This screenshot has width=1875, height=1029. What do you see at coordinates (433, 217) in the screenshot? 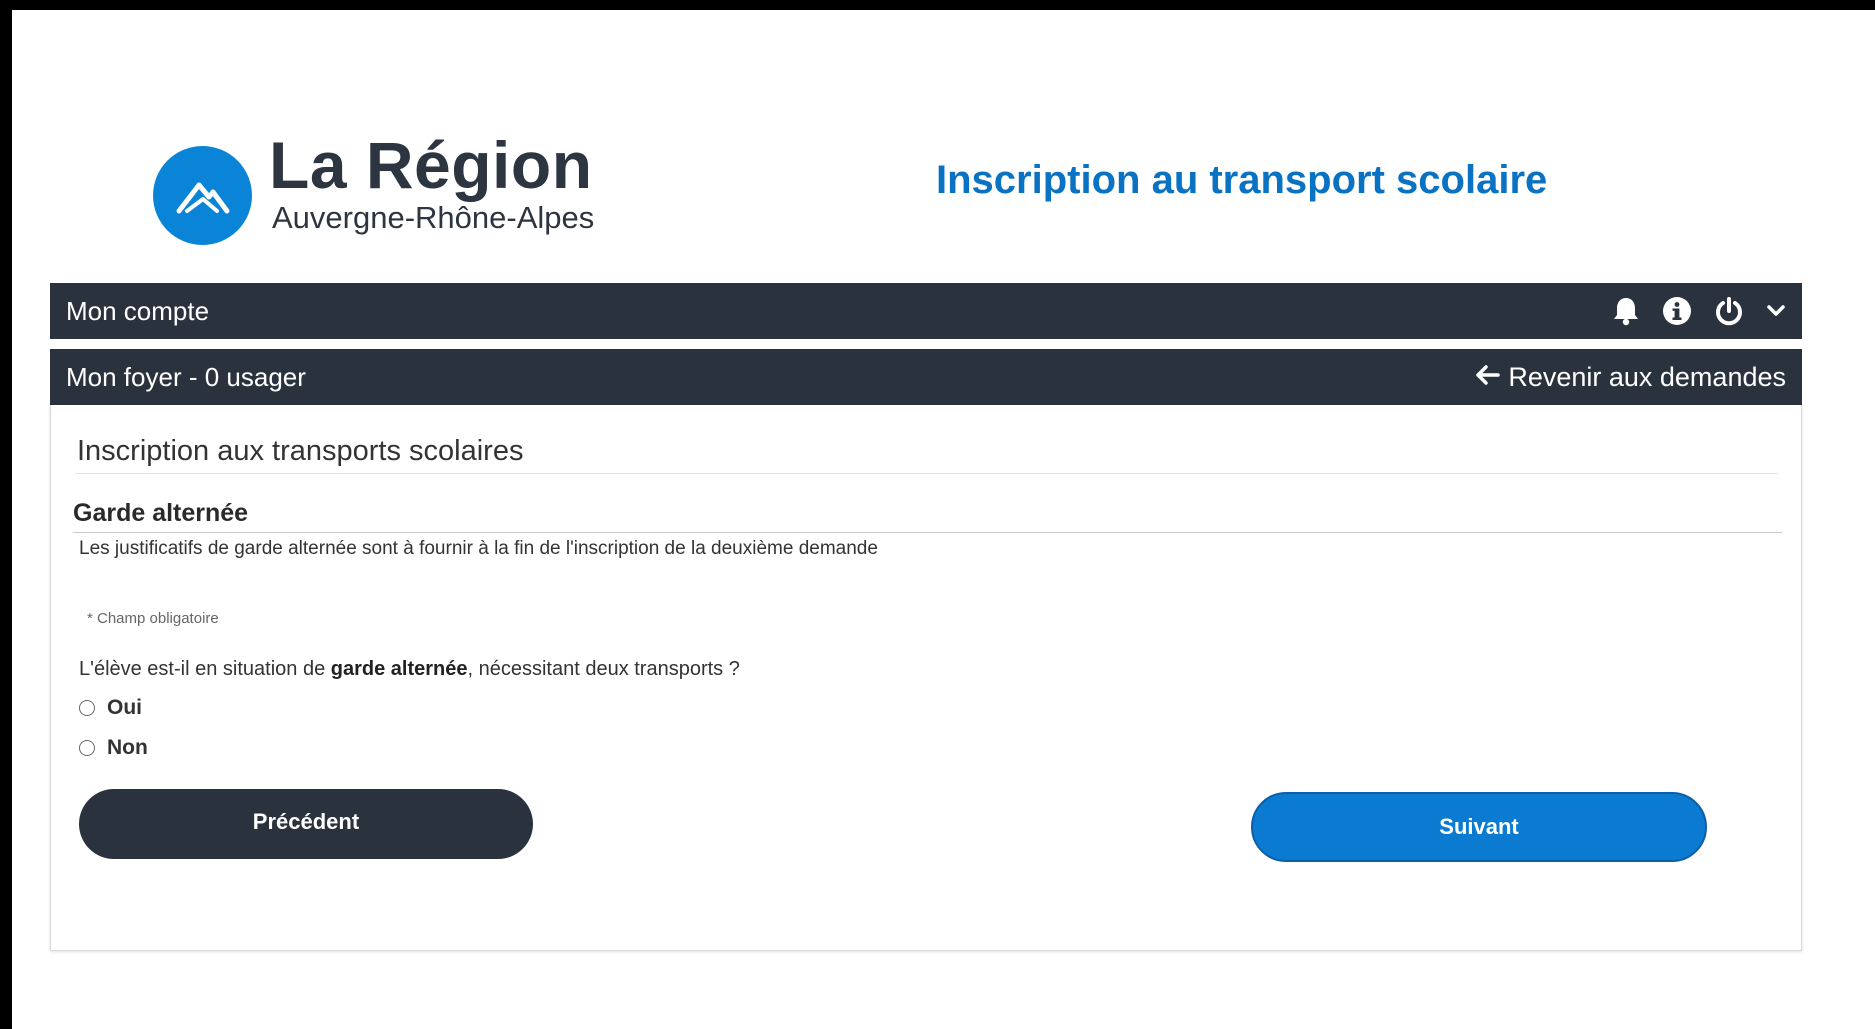
I see `logo-subtitle: Auvergne-Rhône-Alpes` at bounding box center [433, 217].